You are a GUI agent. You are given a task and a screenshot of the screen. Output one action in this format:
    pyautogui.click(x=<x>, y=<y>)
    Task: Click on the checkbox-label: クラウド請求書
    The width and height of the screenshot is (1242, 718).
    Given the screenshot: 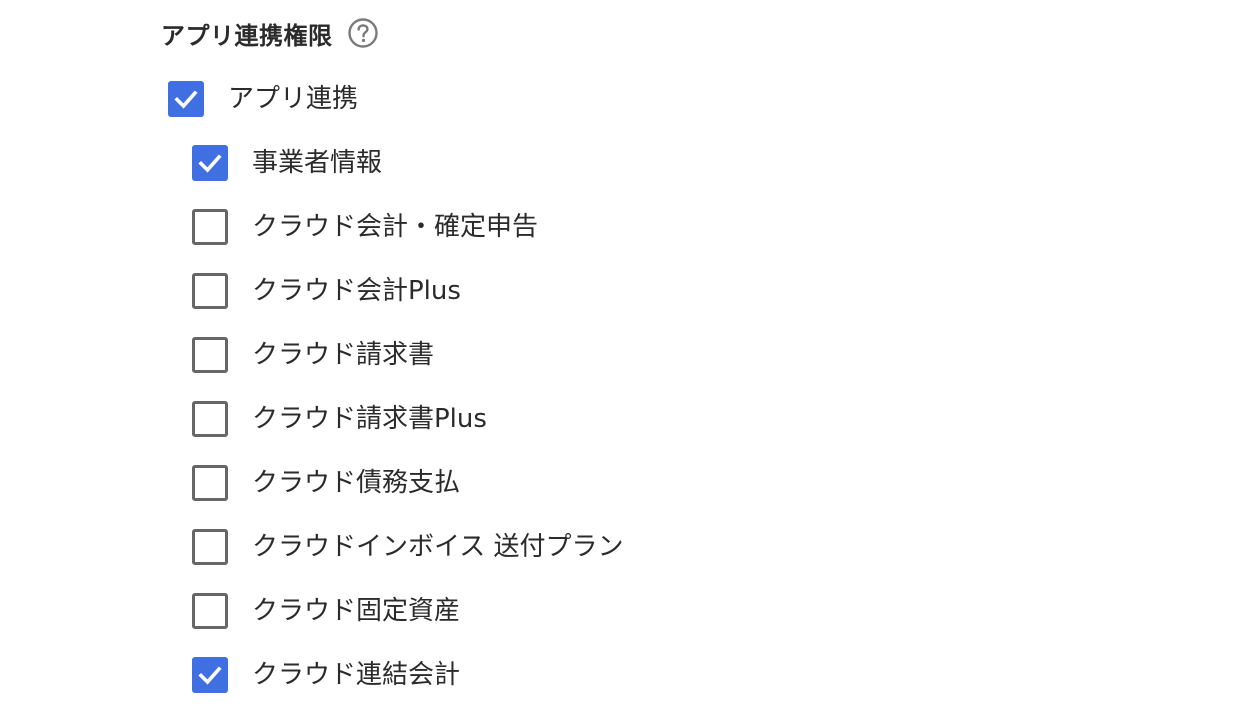 What is the action you would take?
    pyautogui.click(x=343, y=355)
    